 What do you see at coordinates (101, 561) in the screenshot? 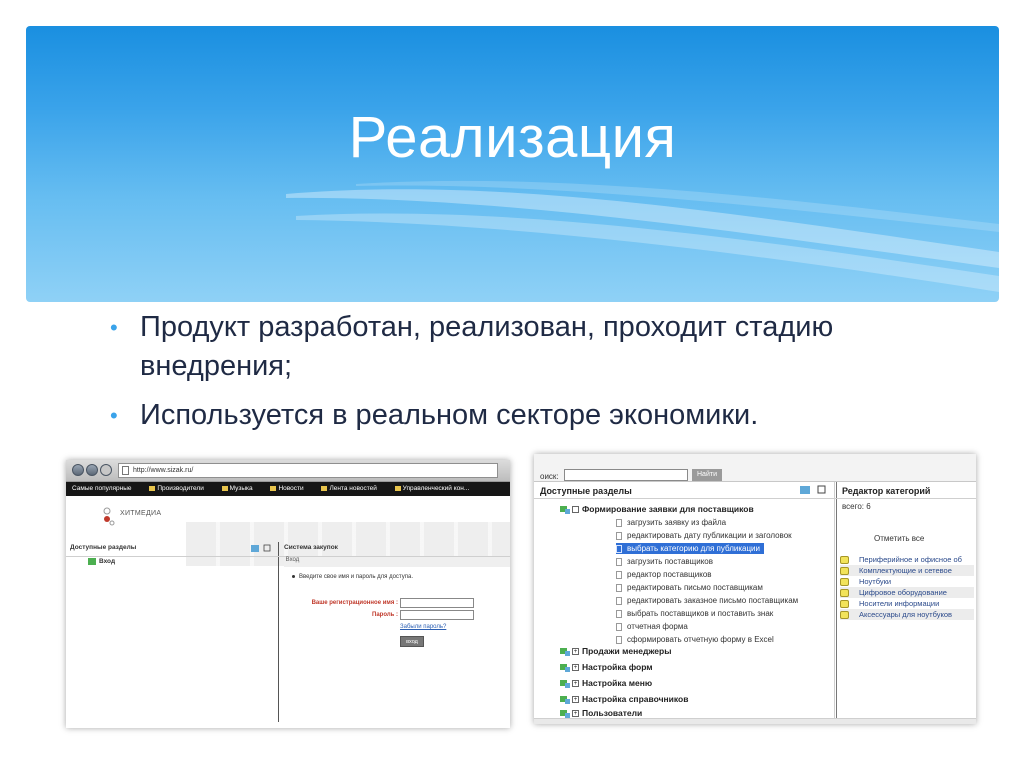
I see `tree-item-login: Вход` at bounding box center [101, 561].